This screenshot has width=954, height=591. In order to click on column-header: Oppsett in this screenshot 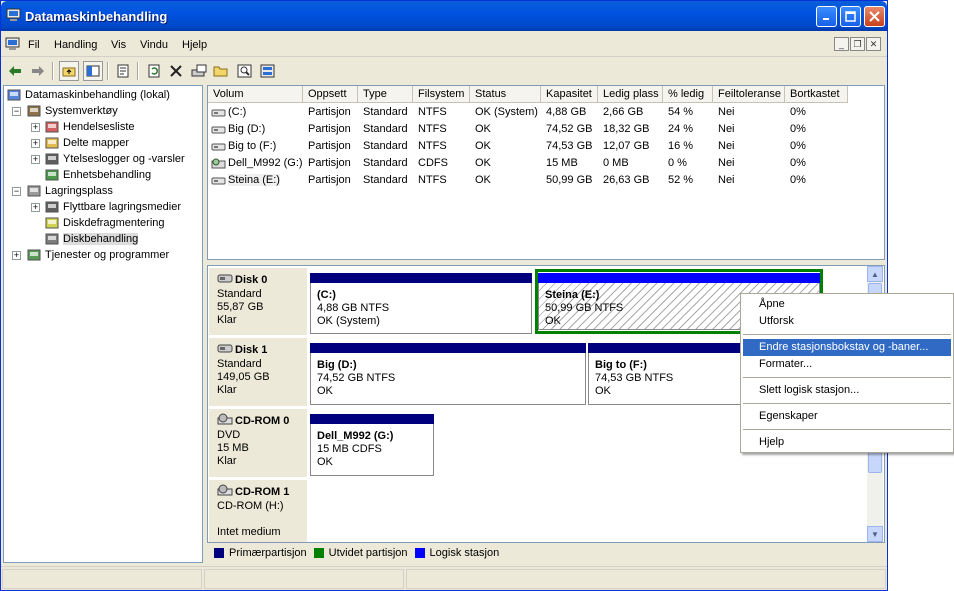, I will do `click(330, 94)`.